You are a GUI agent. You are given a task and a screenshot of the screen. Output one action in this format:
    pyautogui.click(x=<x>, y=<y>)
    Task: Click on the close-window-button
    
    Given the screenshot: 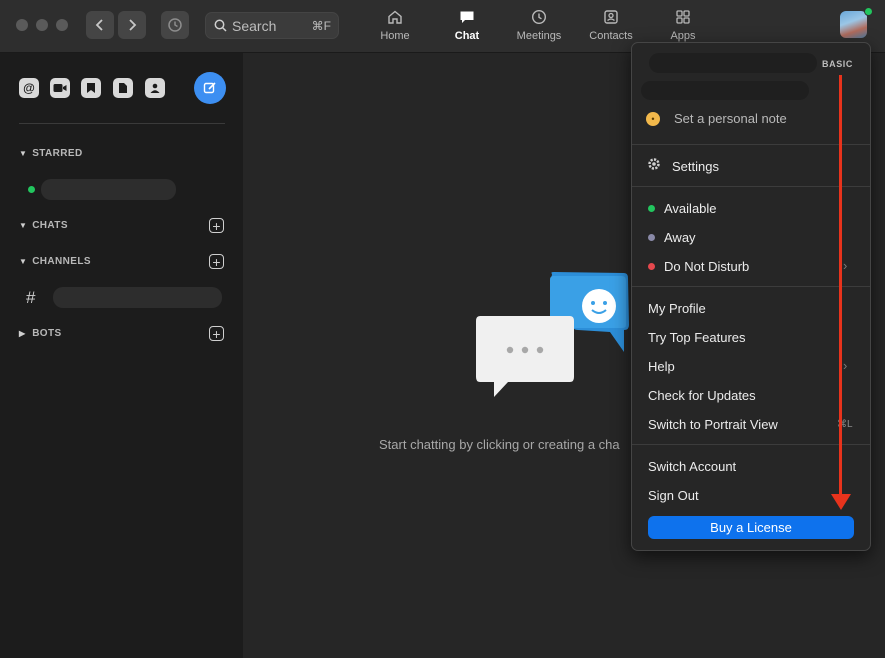 What is the action you would take?
    pyautogui.click(x=22, y=25)
    